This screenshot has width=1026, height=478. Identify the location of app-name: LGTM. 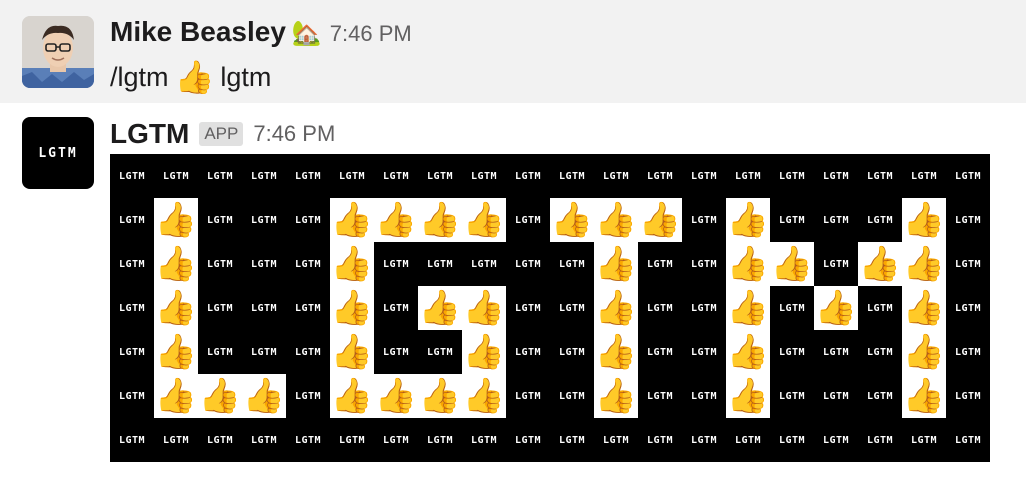
(149, 134).